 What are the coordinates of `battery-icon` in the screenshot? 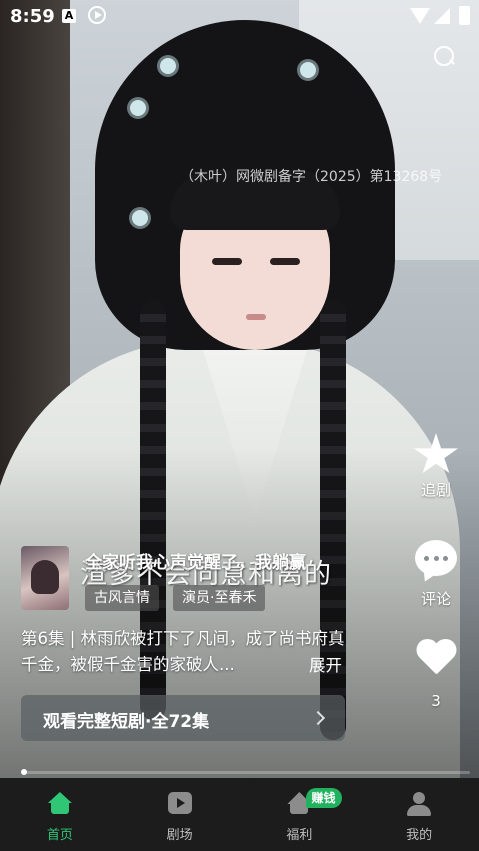 It's located at (464, 15).